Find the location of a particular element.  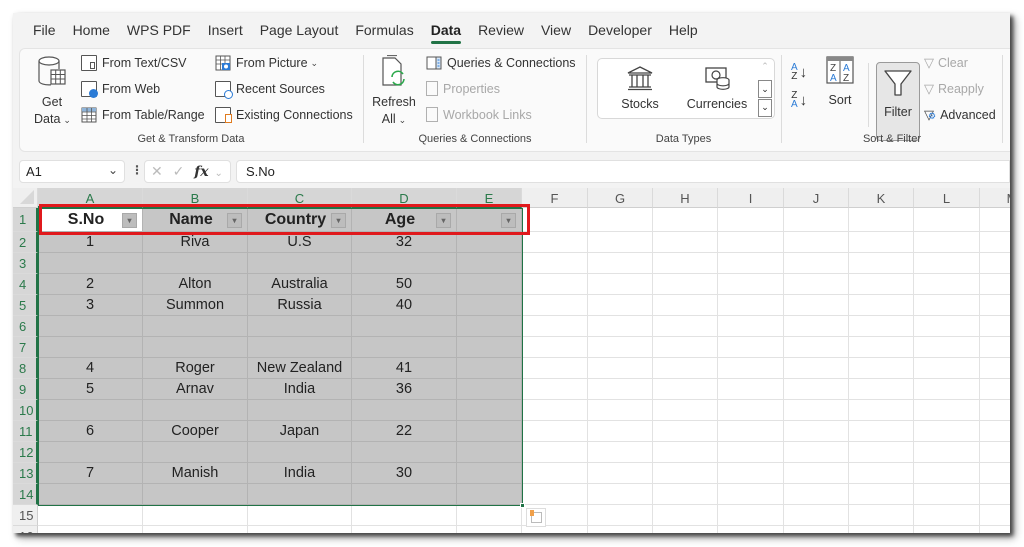

gallery-scroll-up: ⌃ is located at coordinates (765, 70).